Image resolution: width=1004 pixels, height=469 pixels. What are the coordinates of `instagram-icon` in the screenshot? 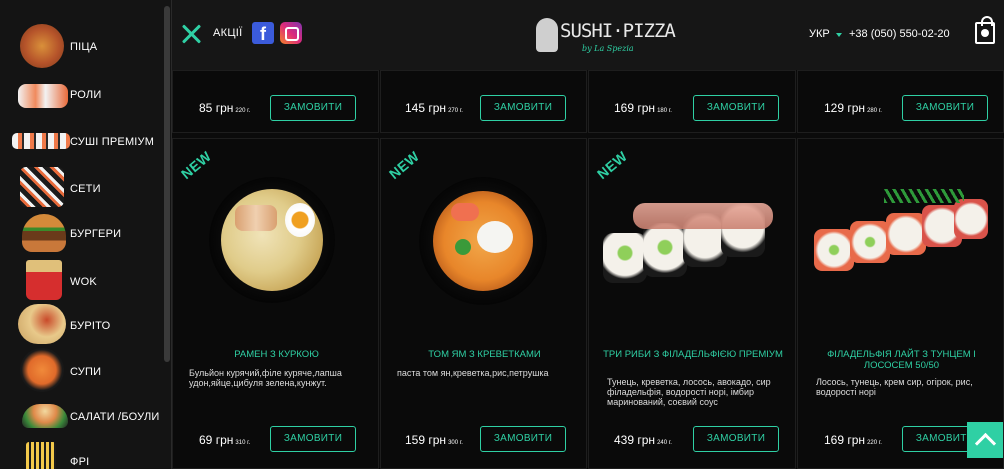 It's located at (291, 33).